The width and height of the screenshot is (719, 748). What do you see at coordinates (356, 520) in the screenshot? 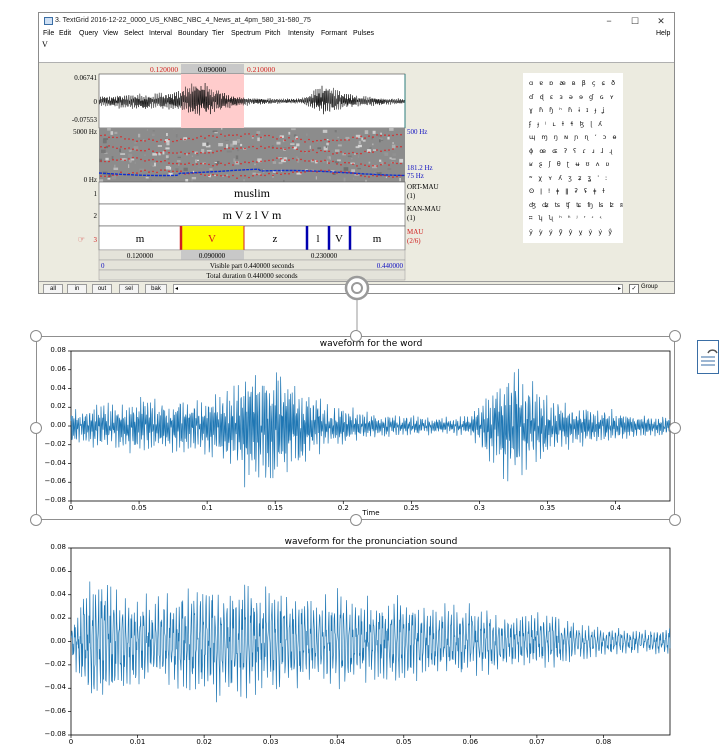
I see `resize-handle-bc` at bounding box center [356, 520].